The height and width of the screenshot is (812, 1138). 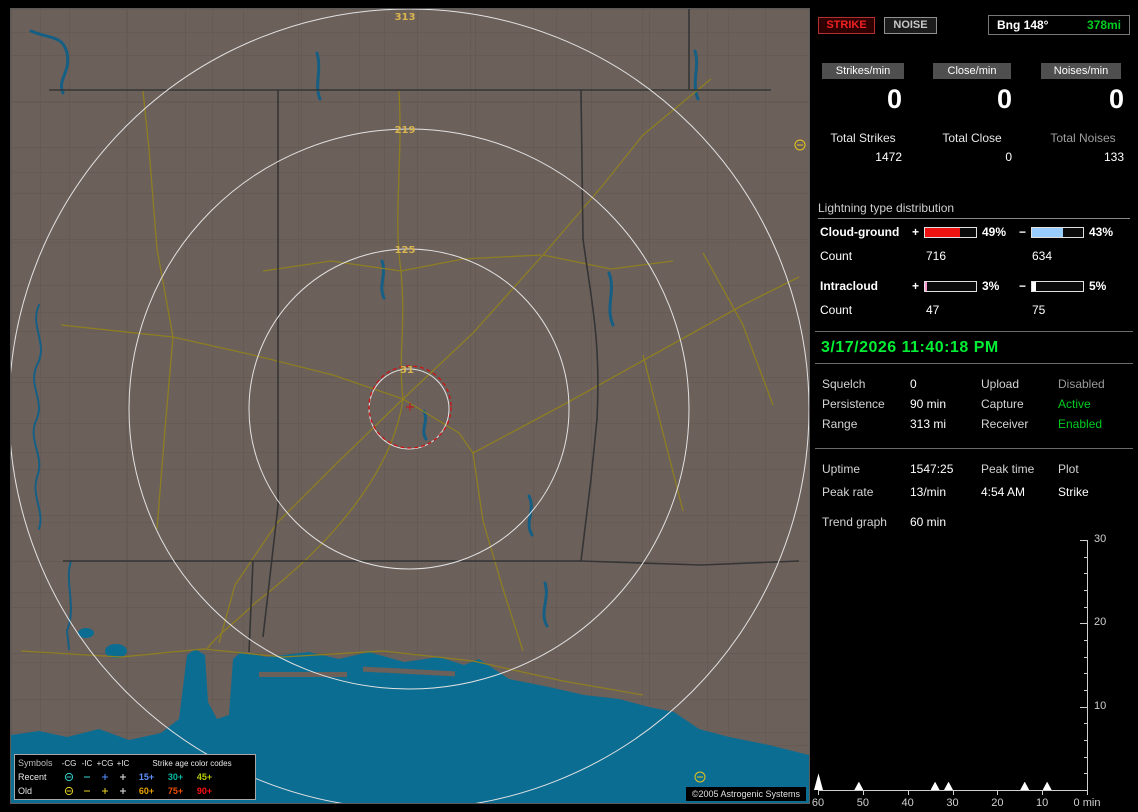 I want to click on trend-period-value: 60 min, so click(x=928, y=522).